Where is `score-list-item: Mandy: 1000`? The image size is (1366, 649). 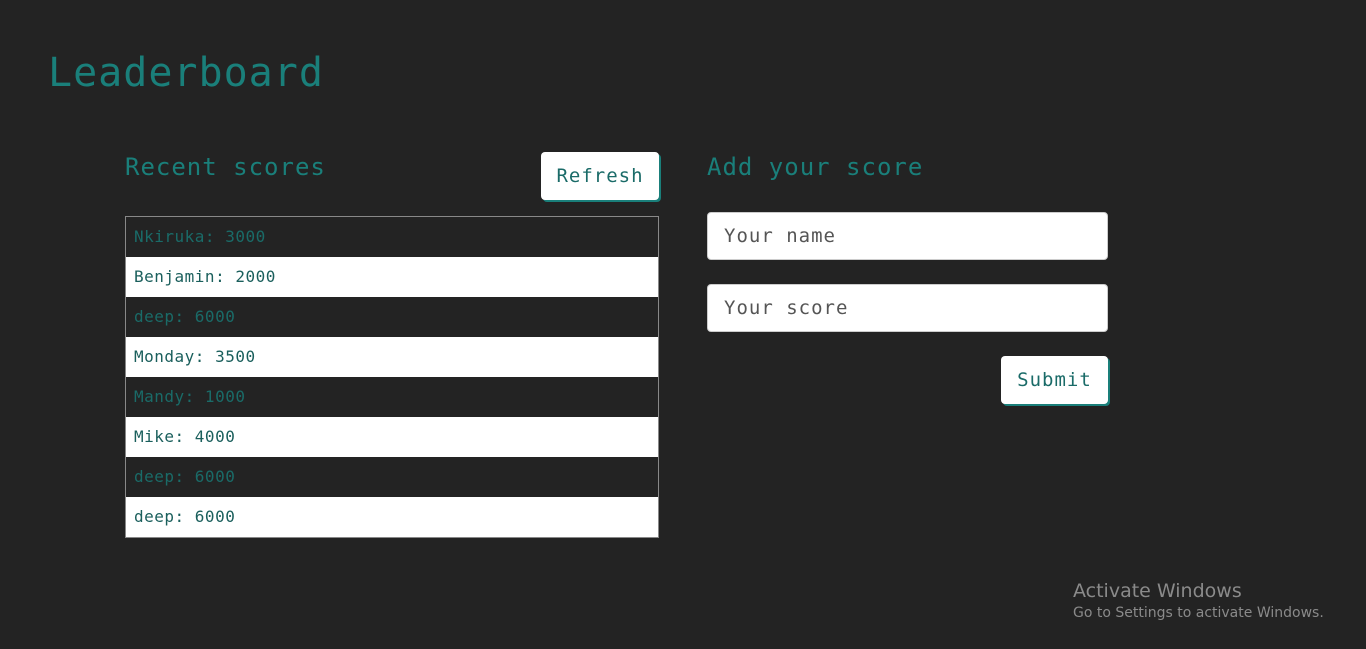 score-list-item: Mandy: 1000 is located at coordinates (392, 397).